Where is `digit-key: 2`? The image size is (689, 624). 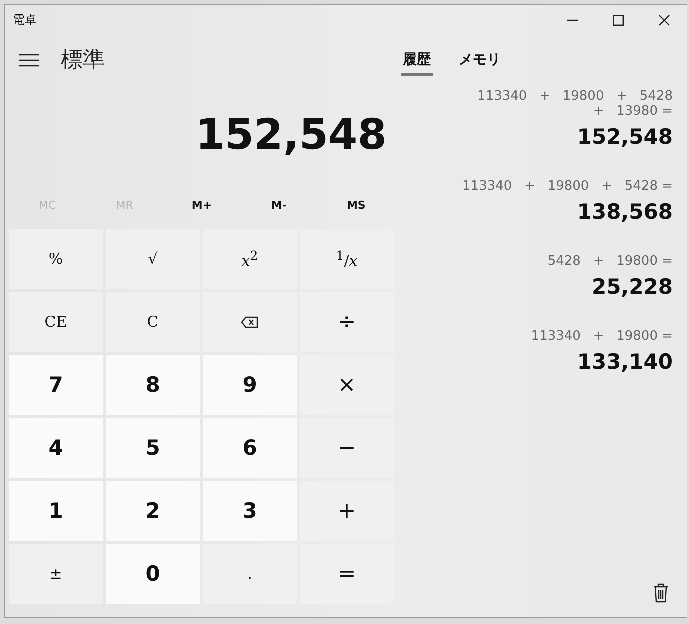 digit-key: 2 is located at coordinates (153, 511).